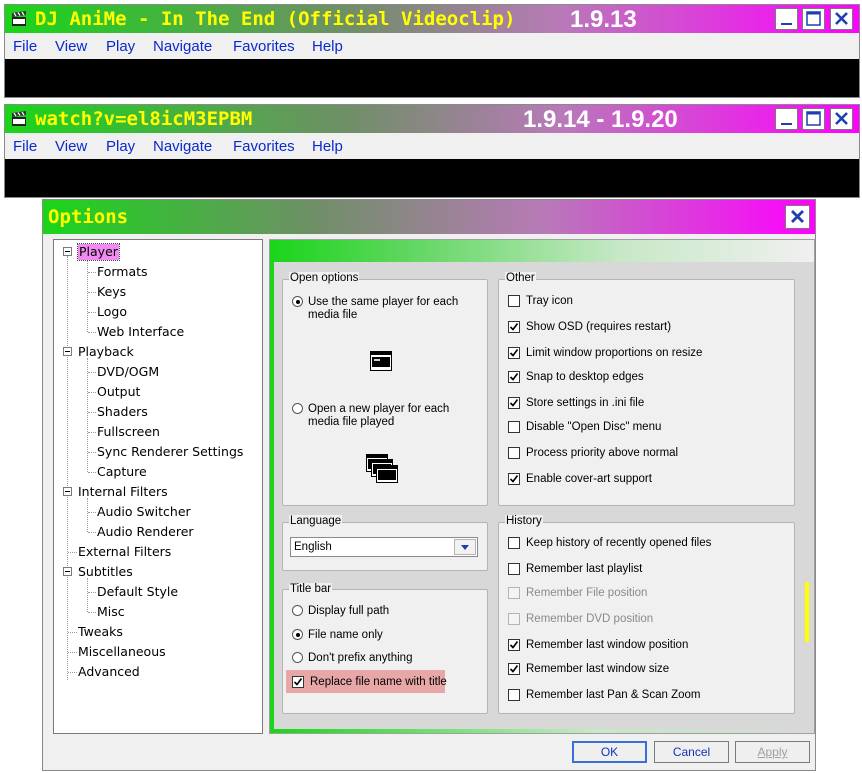 The image size is (862, 773). I want to click on tree-branch-line, so click(87, 515).